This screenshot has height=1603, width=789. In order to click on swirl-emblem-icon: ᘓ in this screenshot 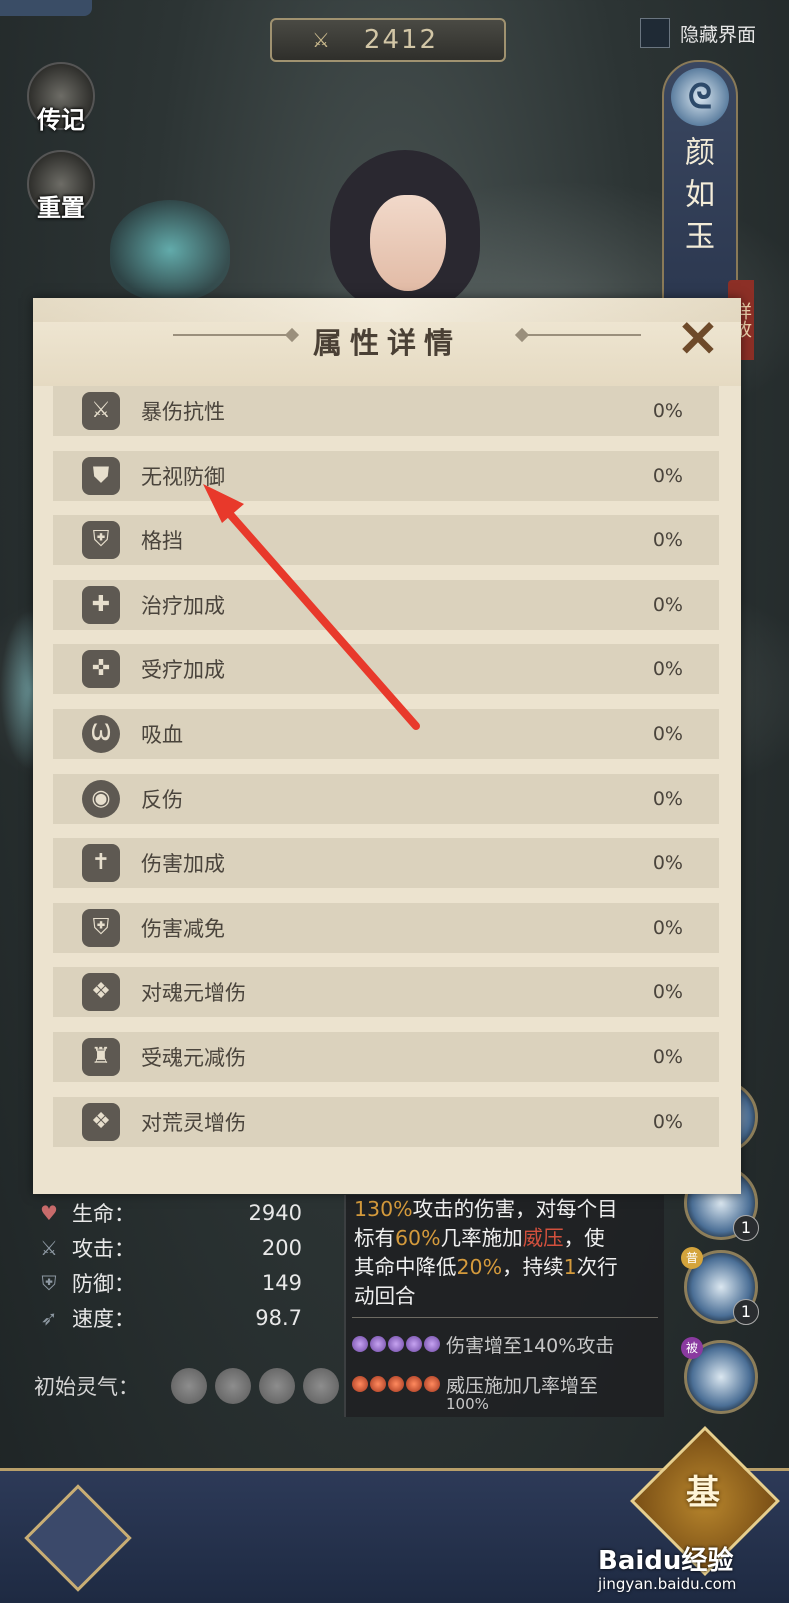, I will do `click(700, 97)`.